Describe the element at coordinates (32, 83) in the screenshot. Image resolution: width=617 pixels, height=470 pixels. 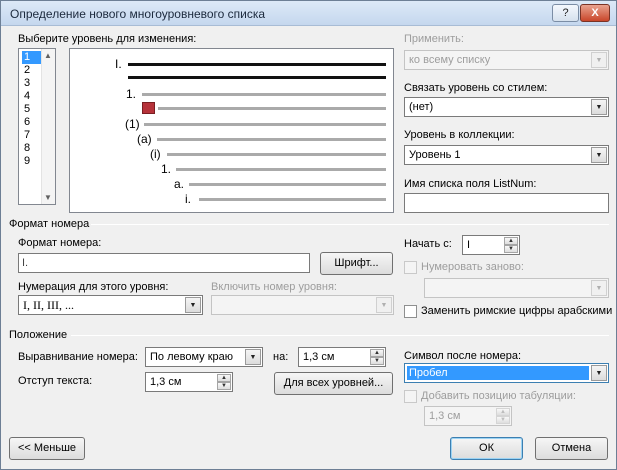
I see `level-item: 3` at that location.